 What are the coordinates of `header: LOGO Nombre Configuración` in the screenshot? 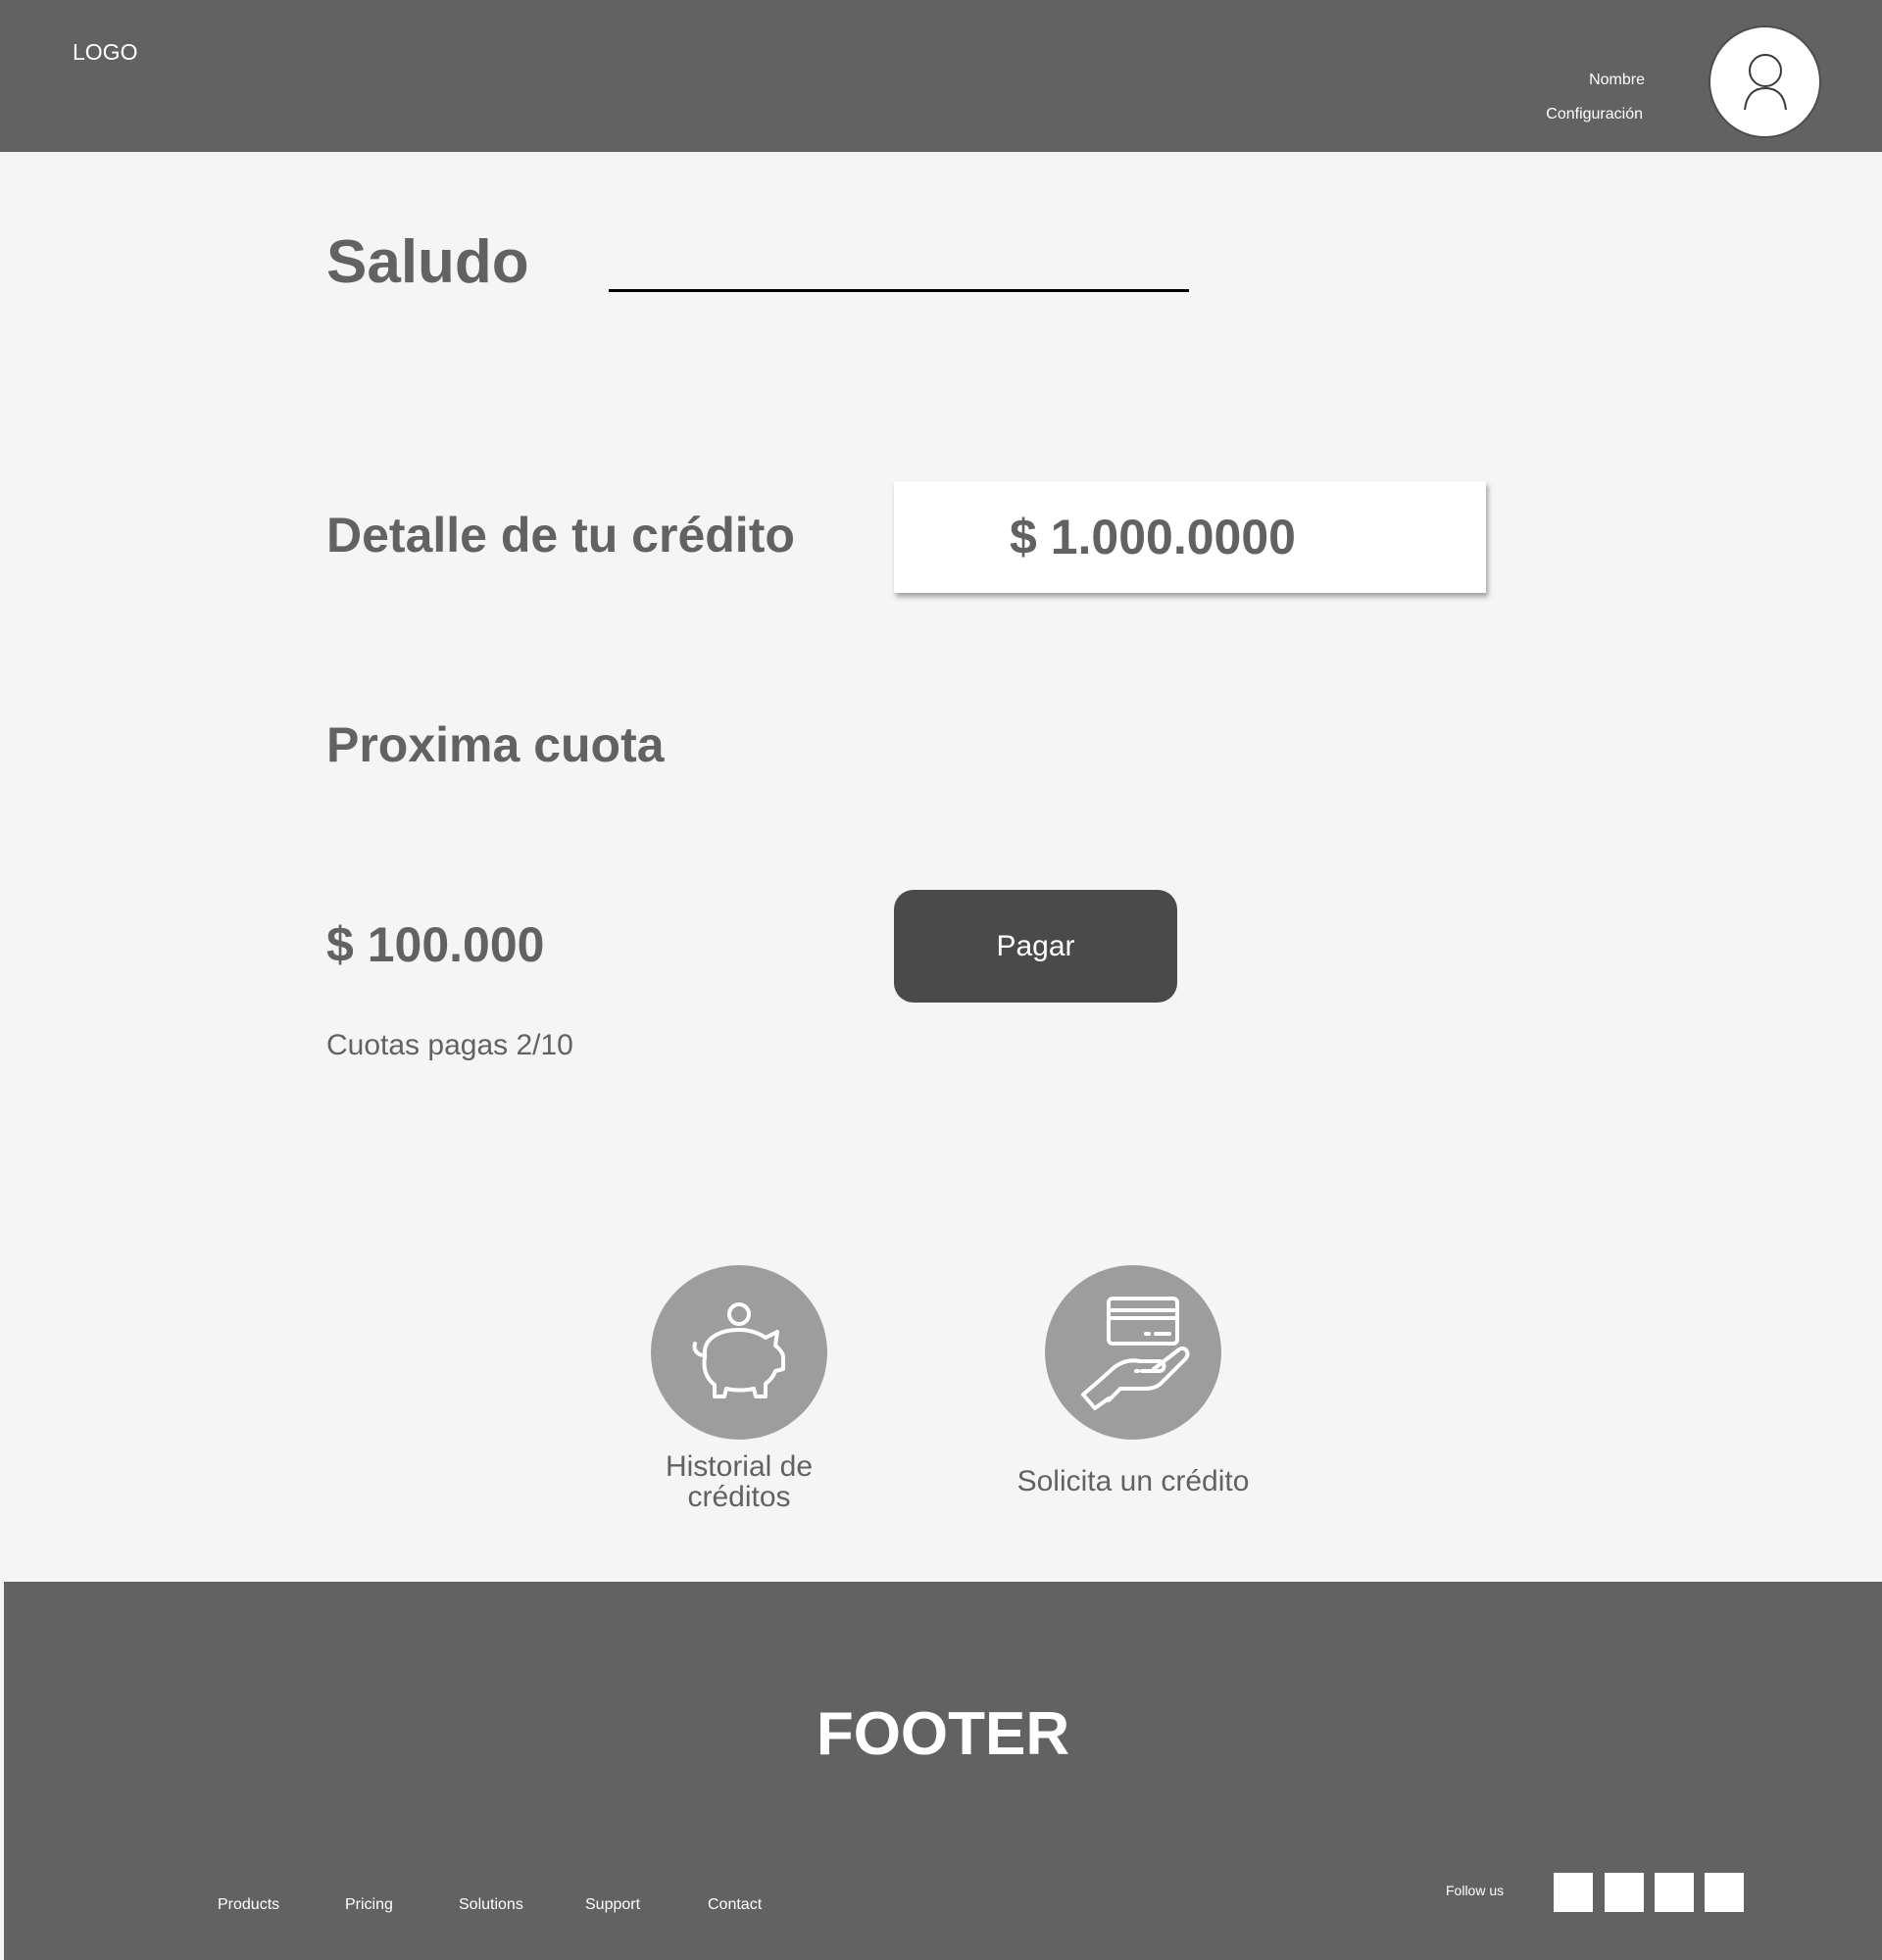 It's located at (941, 76).